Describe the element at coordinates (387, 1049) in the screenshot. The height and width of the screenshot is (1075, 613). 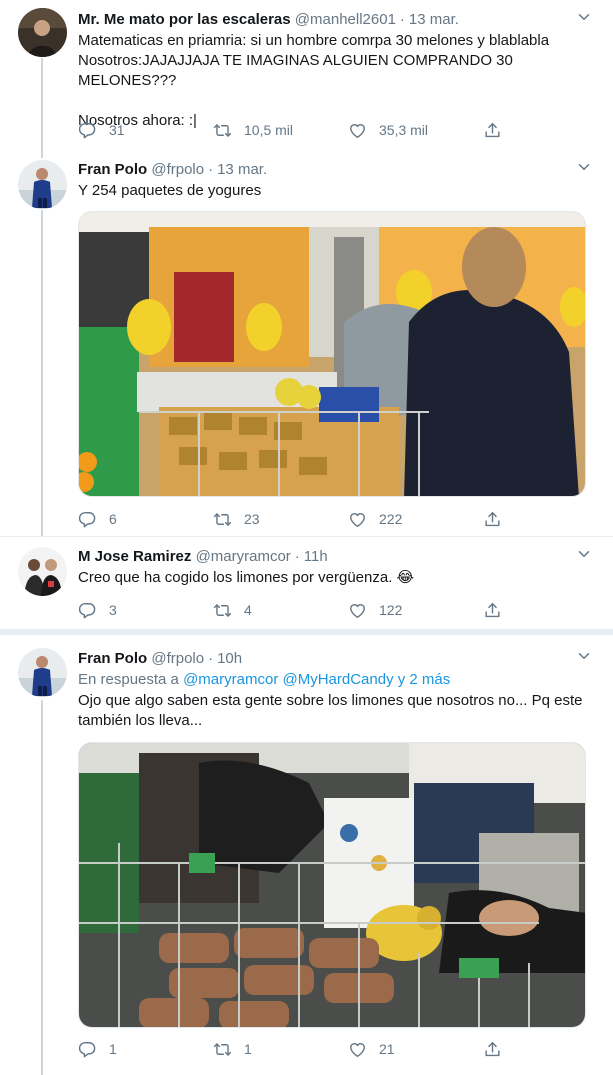
I see `like-count: 21` at that location.